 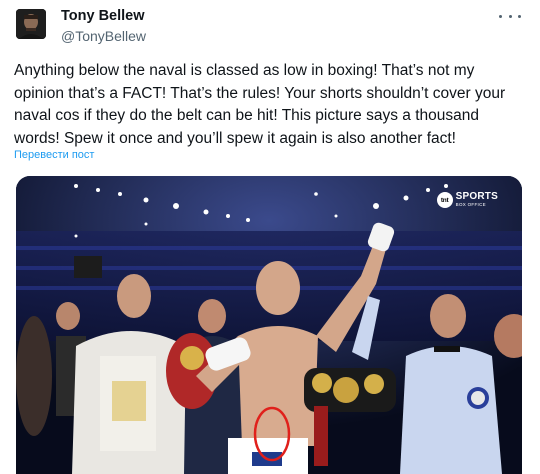 I want to click on more-horizontal-icon, so click(x=510, y=16).